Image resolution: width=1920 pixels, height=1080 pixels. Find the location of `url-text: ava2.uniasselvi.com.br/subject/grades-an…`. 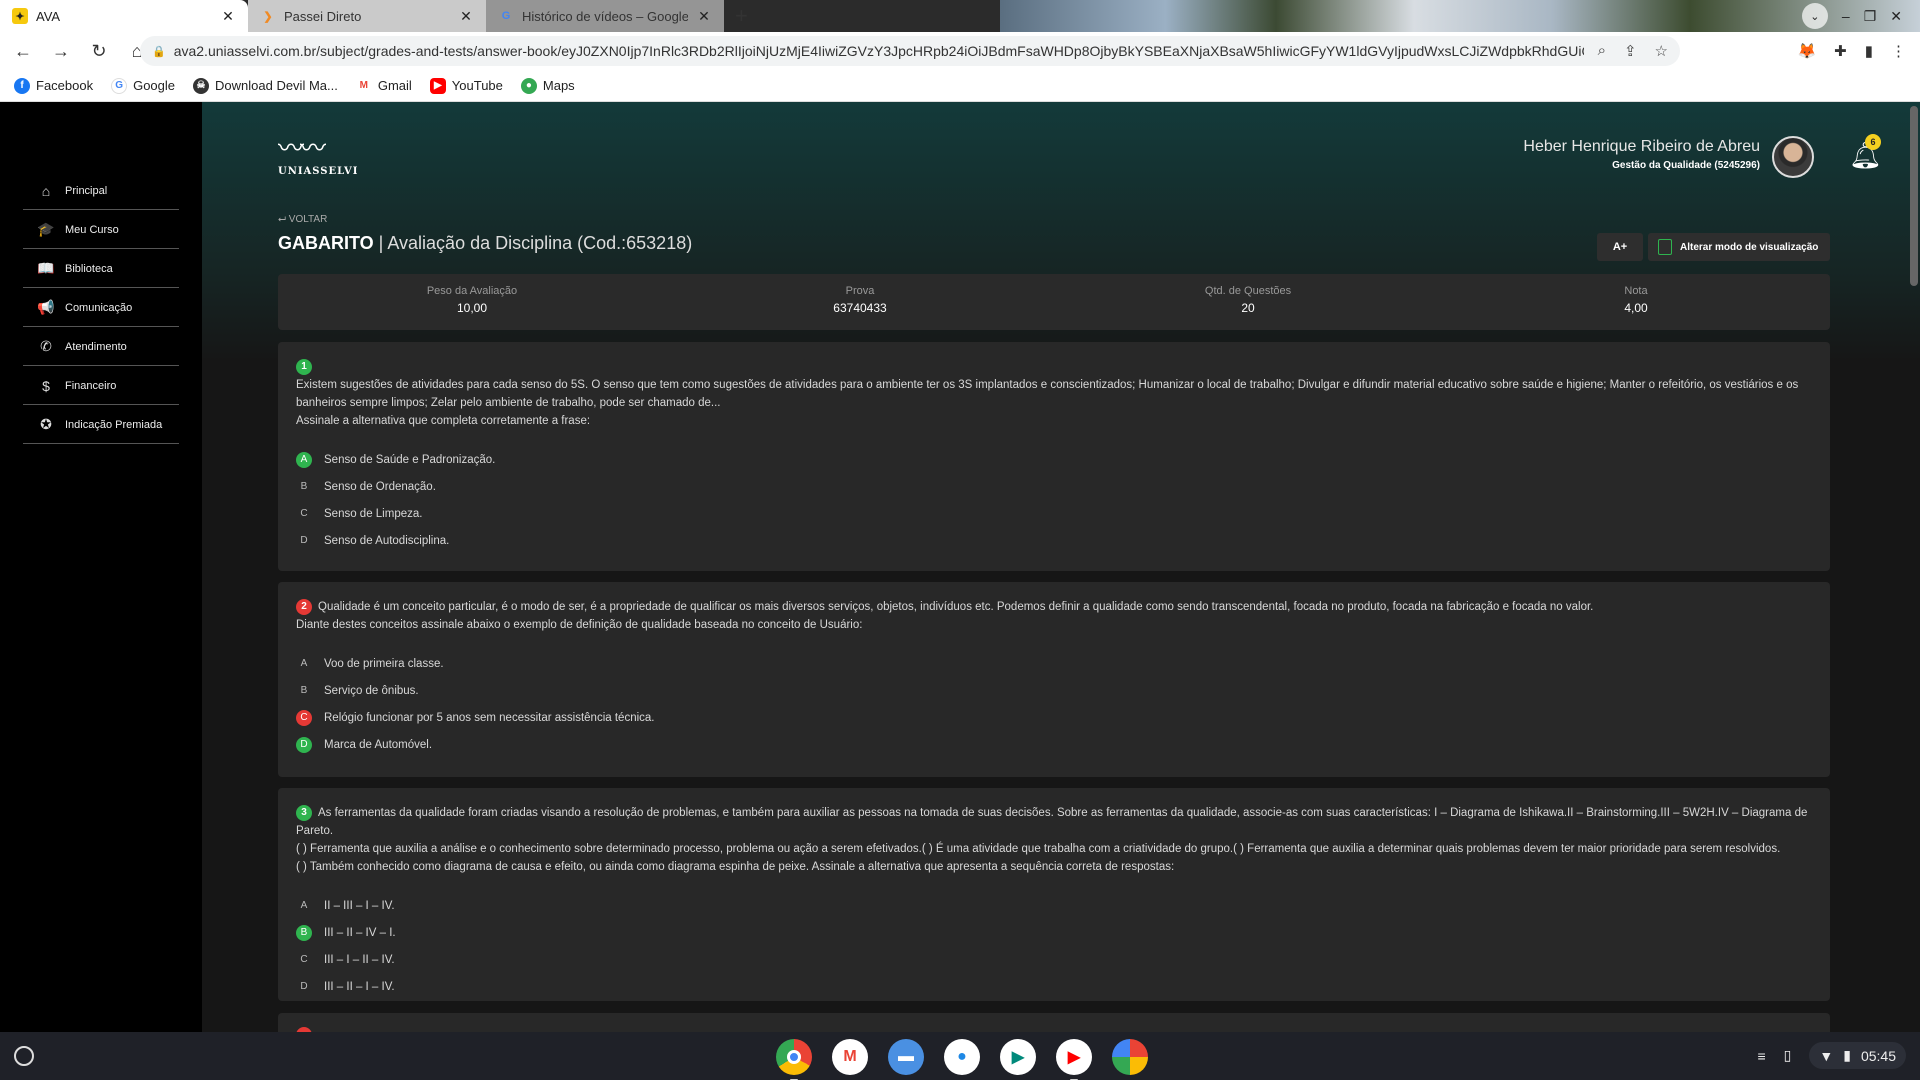

url-text: ava2.uniasselvi.com.br/subject/grades-an… is located at coordinates (879, 51).